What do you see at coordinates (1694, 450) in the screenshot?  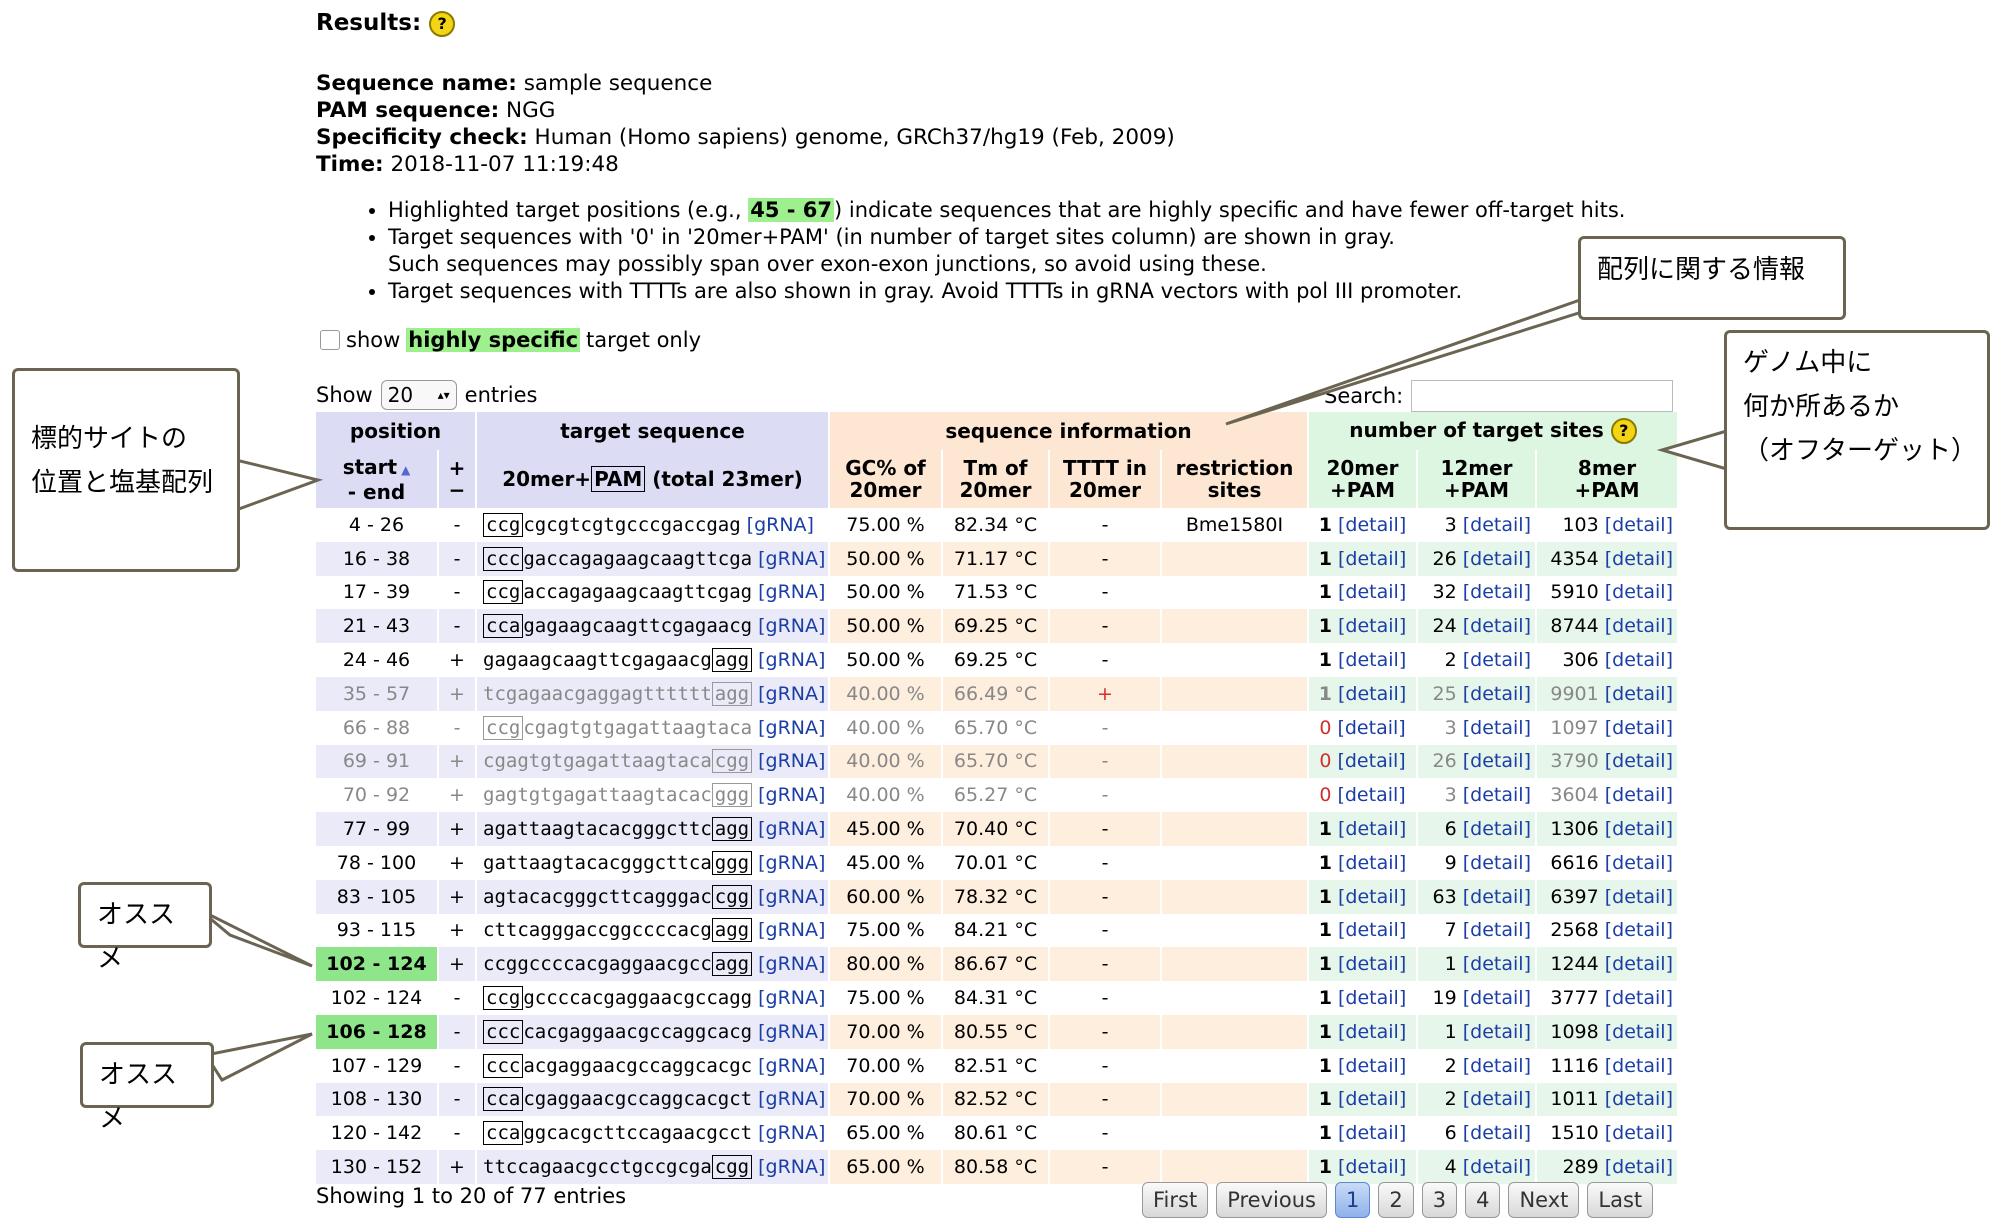 I see `pointer-genome` at bounding box center [1694, 450].